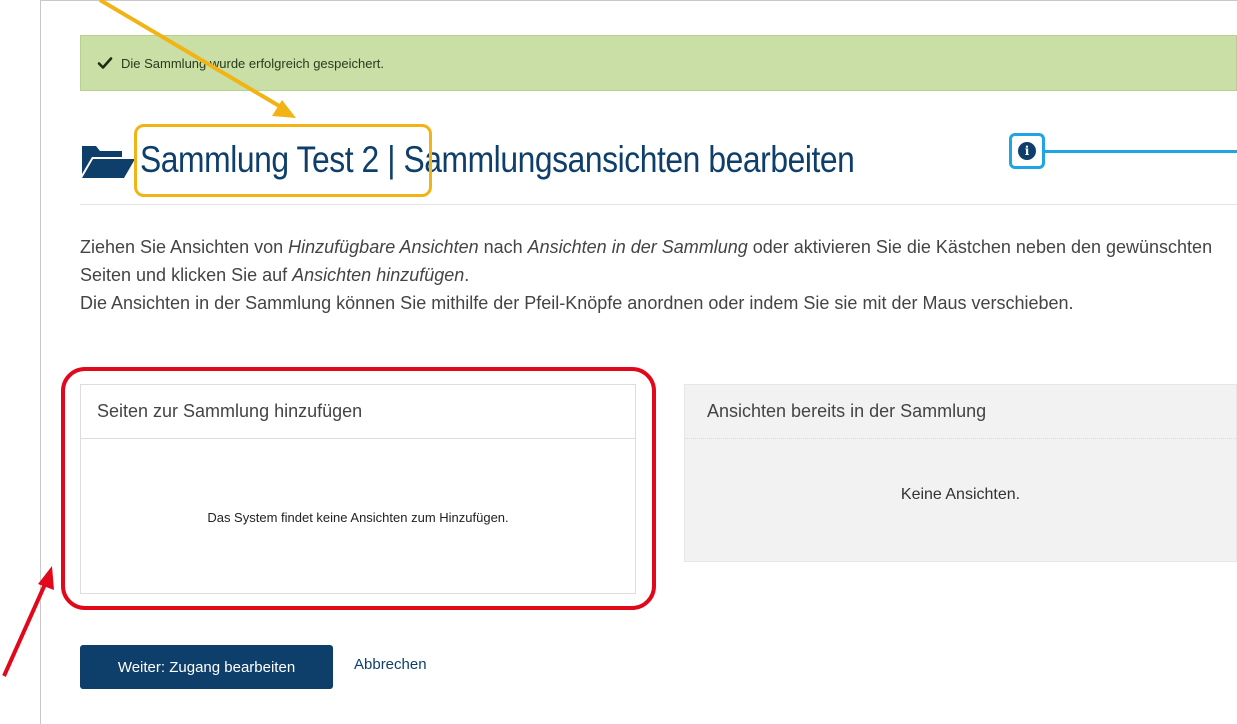 This screenshot has height=724, width=1237. I want to click on divider, so click(658, 204).